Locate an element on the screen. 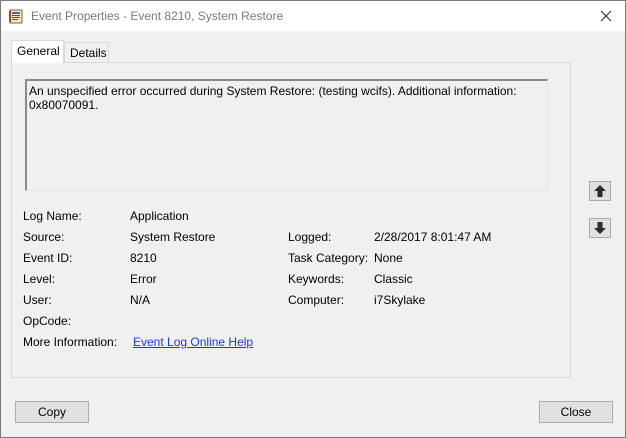 The width and height of the screenshot is (626, 438). tab-general: General is located at coordinates (37, 51).